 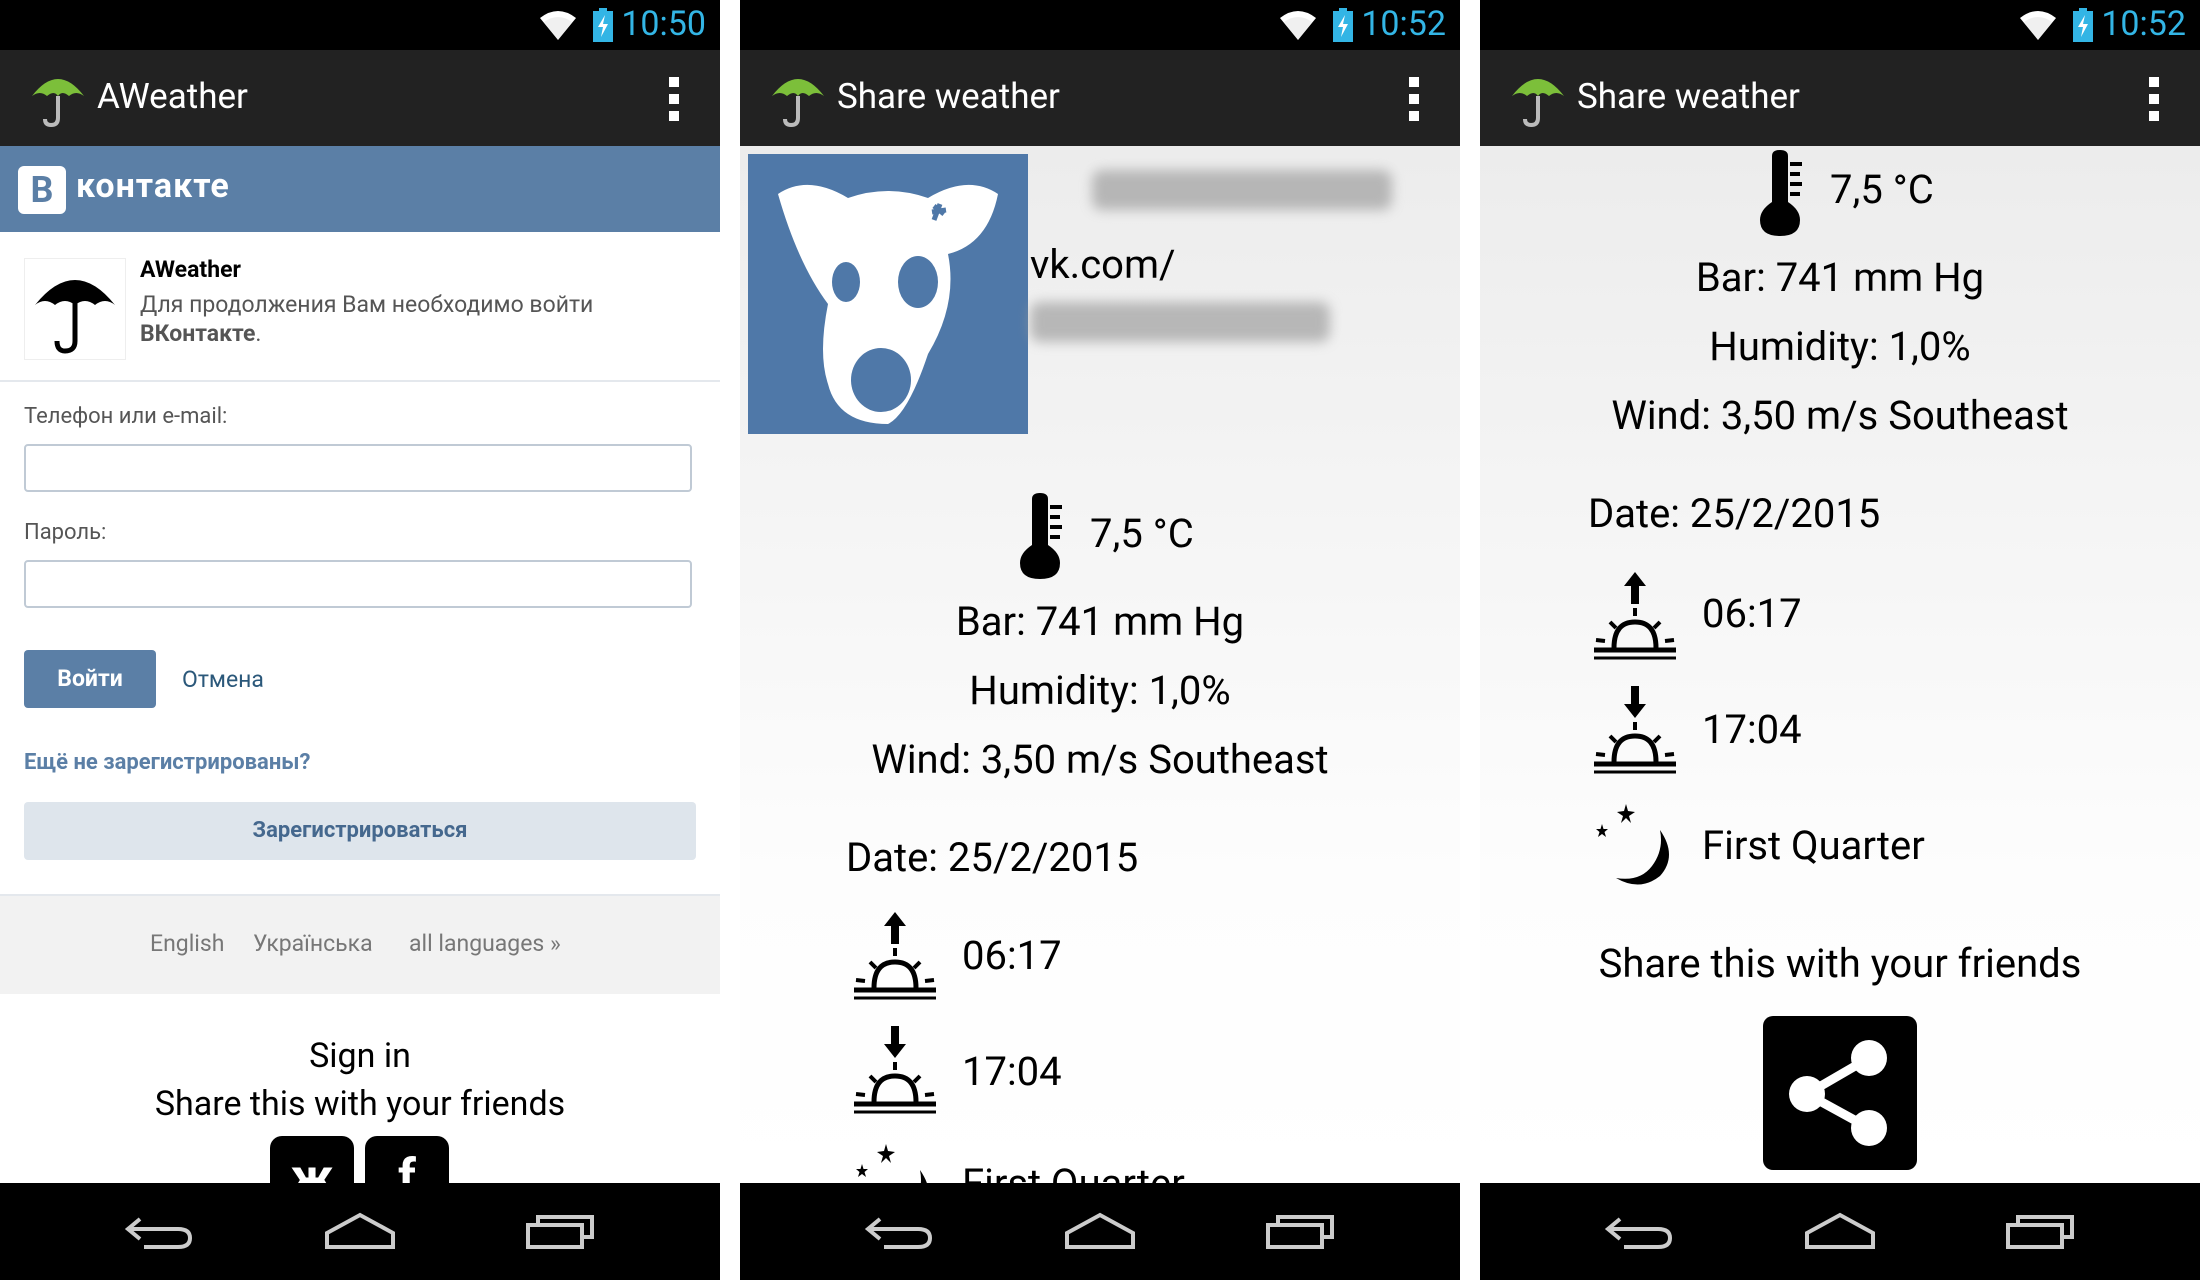 I want to click on app-title: AWeather, so click(x=172, y=96).